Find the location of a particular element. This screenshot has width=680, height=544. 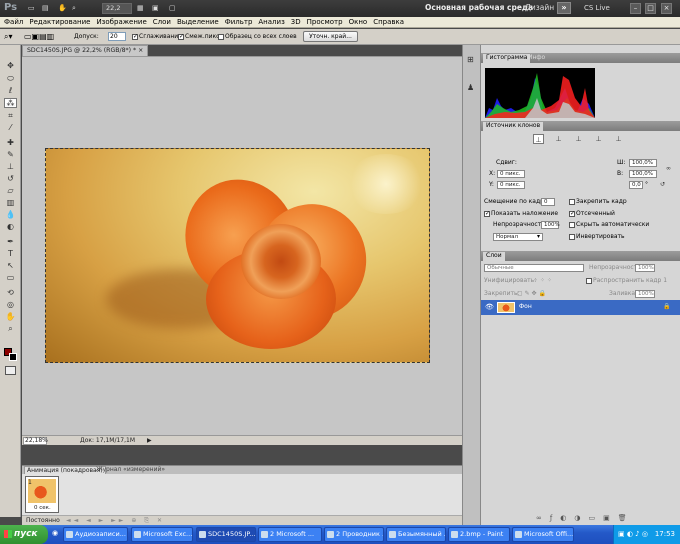

menu-file: Файл is located at coordinates (13, 22).